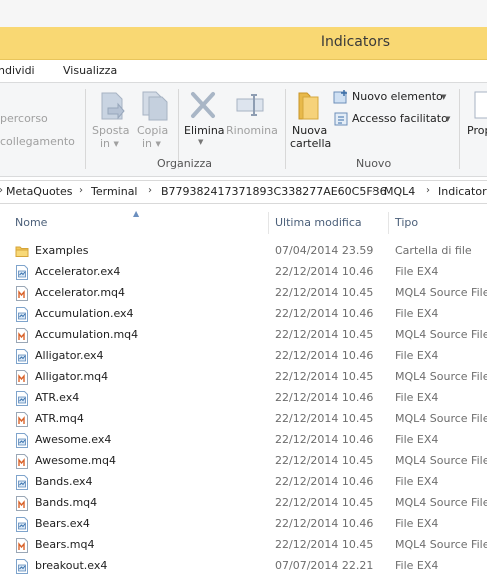 This screenshot has width=487, height=578. Describe the element at coordinates (136, 213) in the screenshot. I see `sort-ascending-icon: ▲` at that location.